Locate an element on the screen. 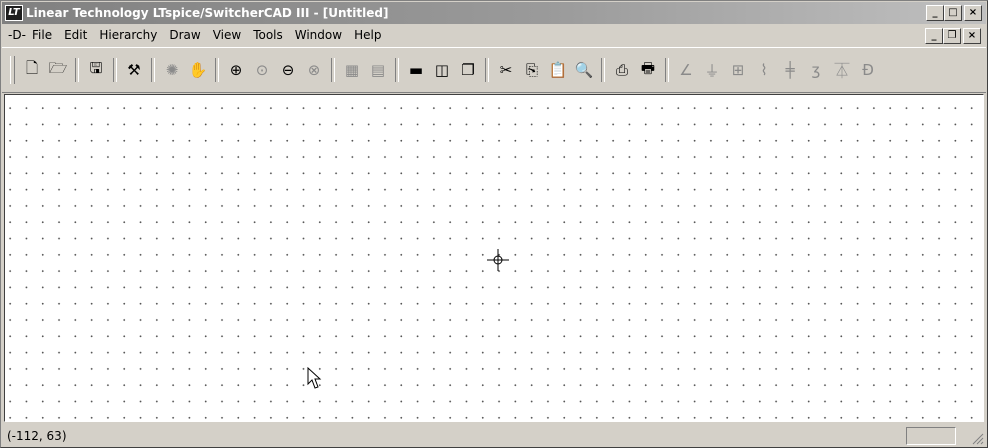 The height and width of the screenshot is (448, 988). app-logo-icon: LT is located at coordinates (14, 13).